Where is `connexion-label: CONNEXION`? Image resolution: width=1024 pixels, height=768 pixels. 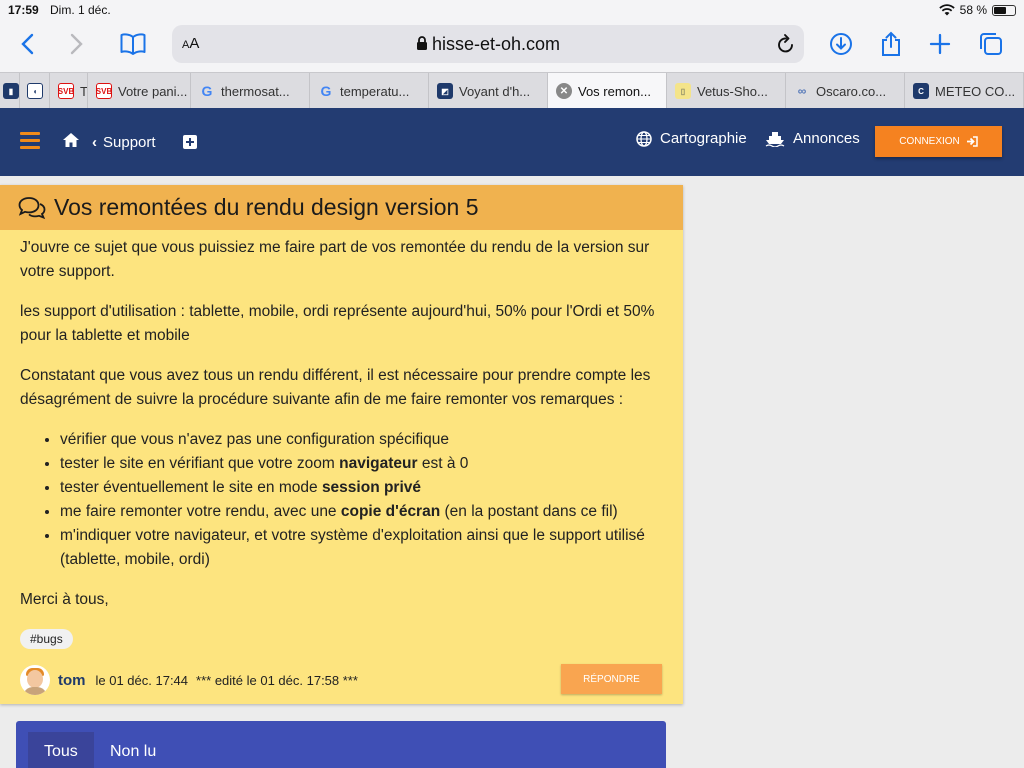
connexion-label: CONNEXION is located at coordinates (929, 141).